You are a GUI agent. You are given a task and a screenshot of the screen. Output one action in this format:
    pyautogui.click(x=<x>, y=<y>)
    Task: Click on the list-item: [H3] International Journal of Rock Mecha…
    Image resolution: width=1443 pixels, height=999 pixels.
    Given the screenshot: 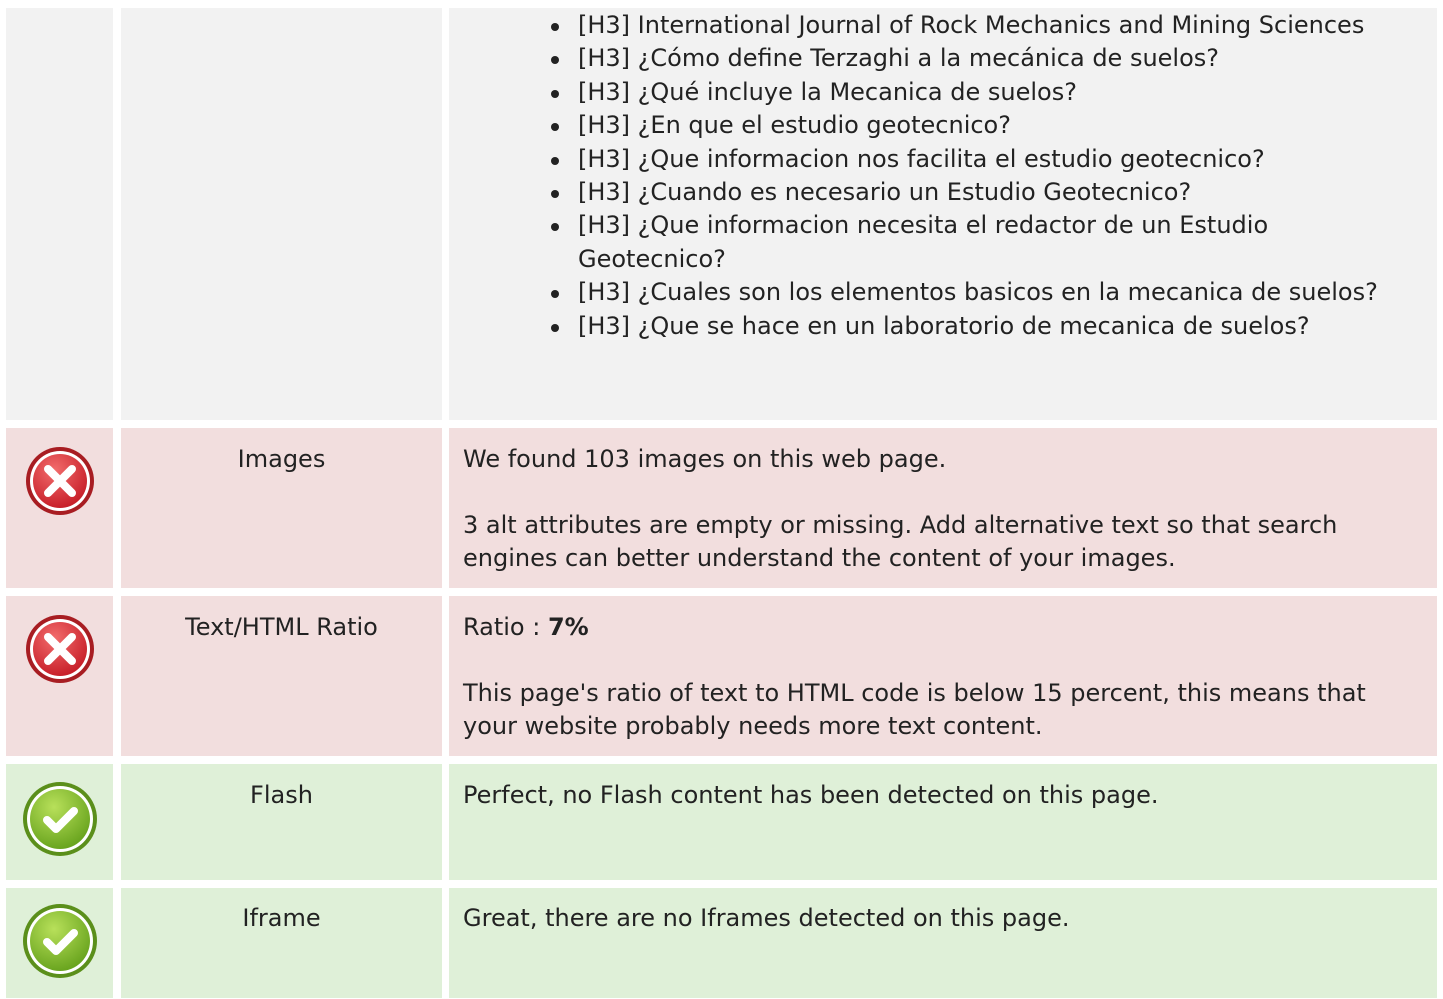 What is the action you would take?
    pyautogui.click(x=987, y=25)
    